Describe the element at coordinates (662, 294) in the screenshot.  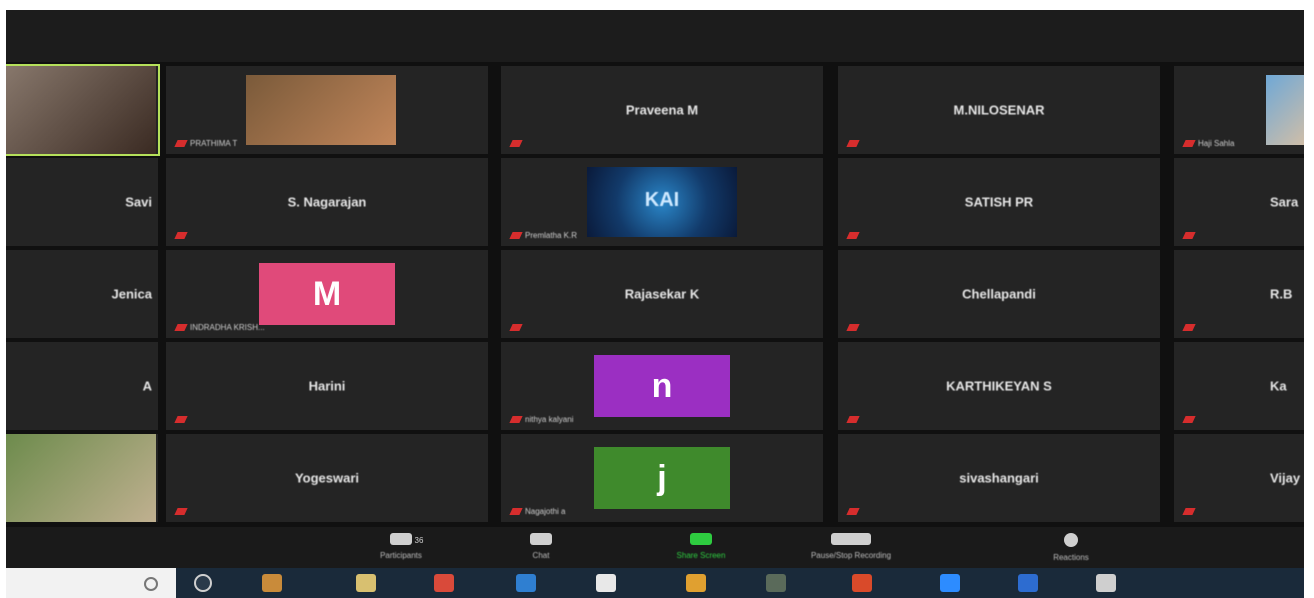
I see `participant-tile: Rajasekar K` at that location.